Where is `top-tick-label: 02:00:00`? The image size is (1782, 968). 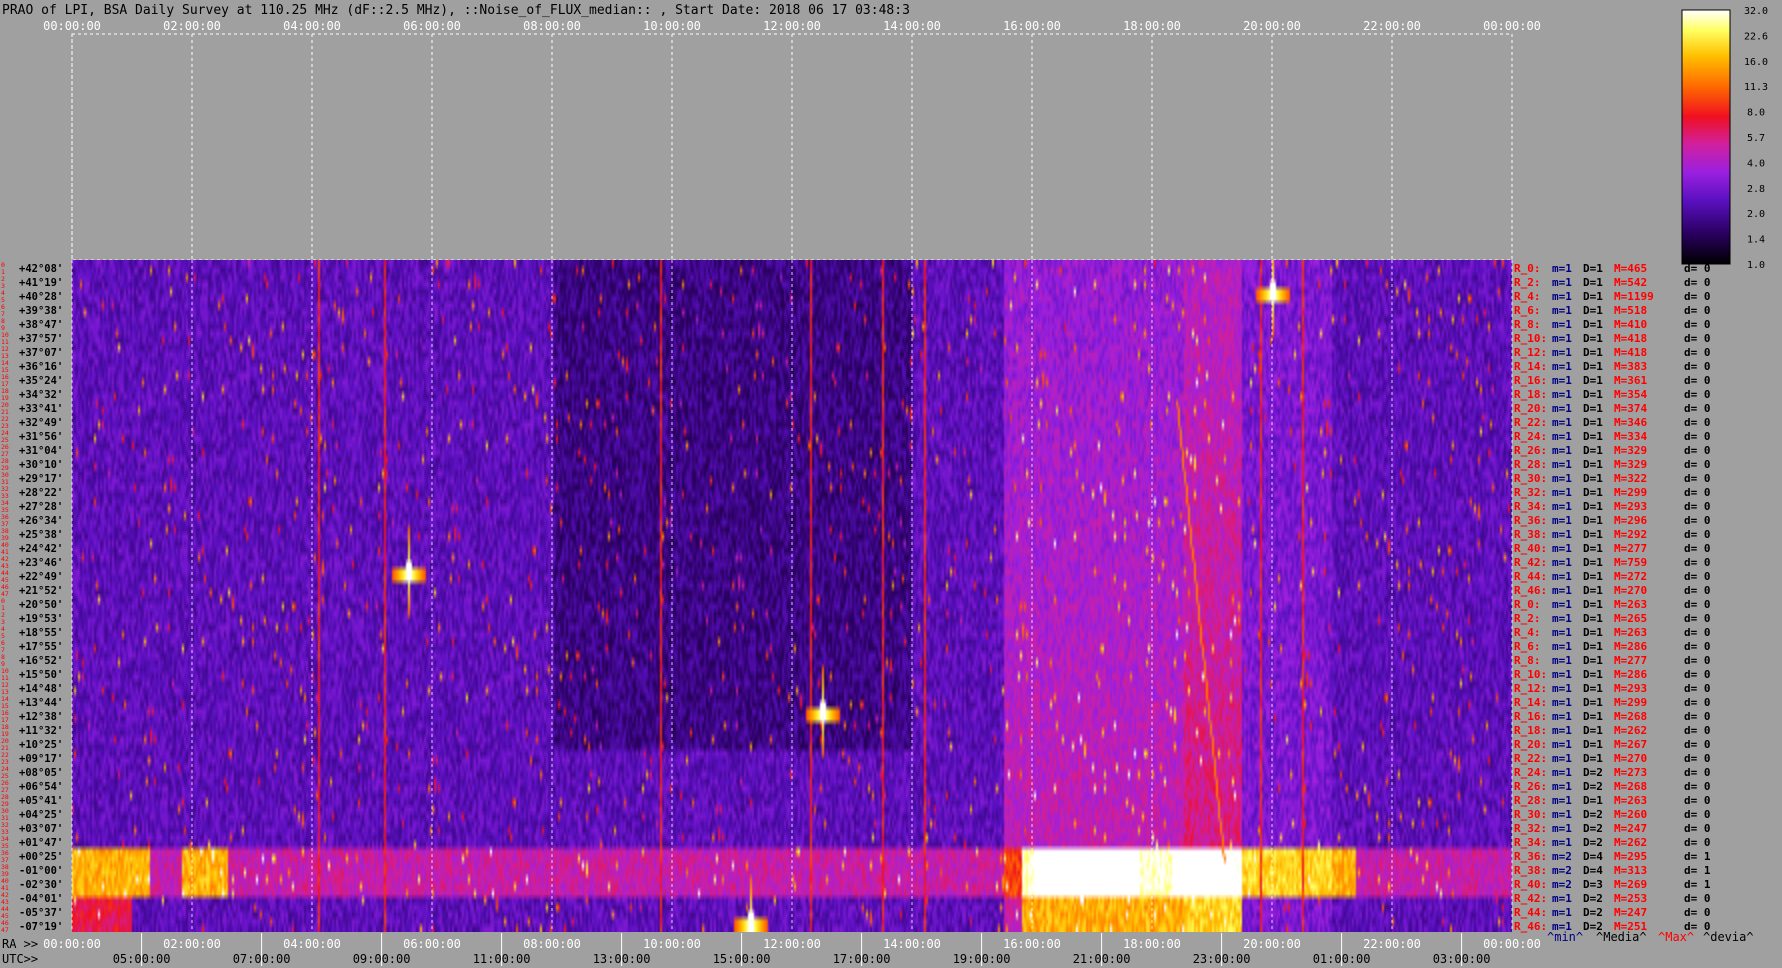 top-tick-label: 02:00:00 is located at coordinates (192, 26).